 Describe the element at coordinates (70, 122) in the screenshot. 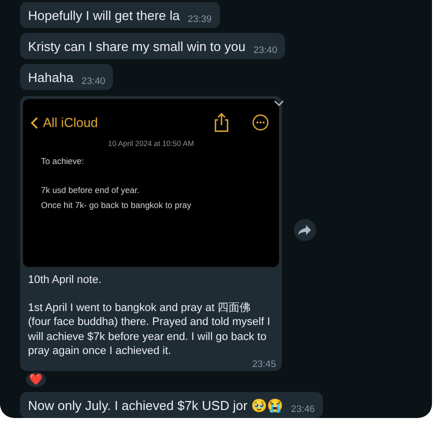

I see `back-label: All iCloud` at that location.